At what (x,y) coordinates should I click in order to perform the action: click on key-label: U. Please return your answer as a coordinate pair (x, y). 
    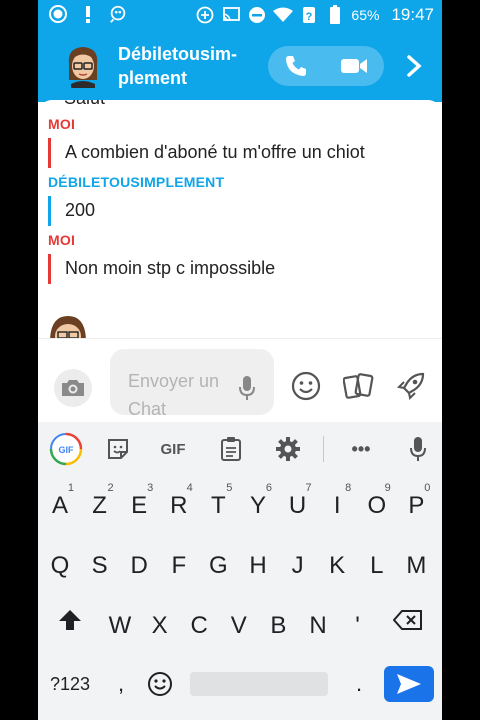
    Looking at the image, I should click on (297, 505).